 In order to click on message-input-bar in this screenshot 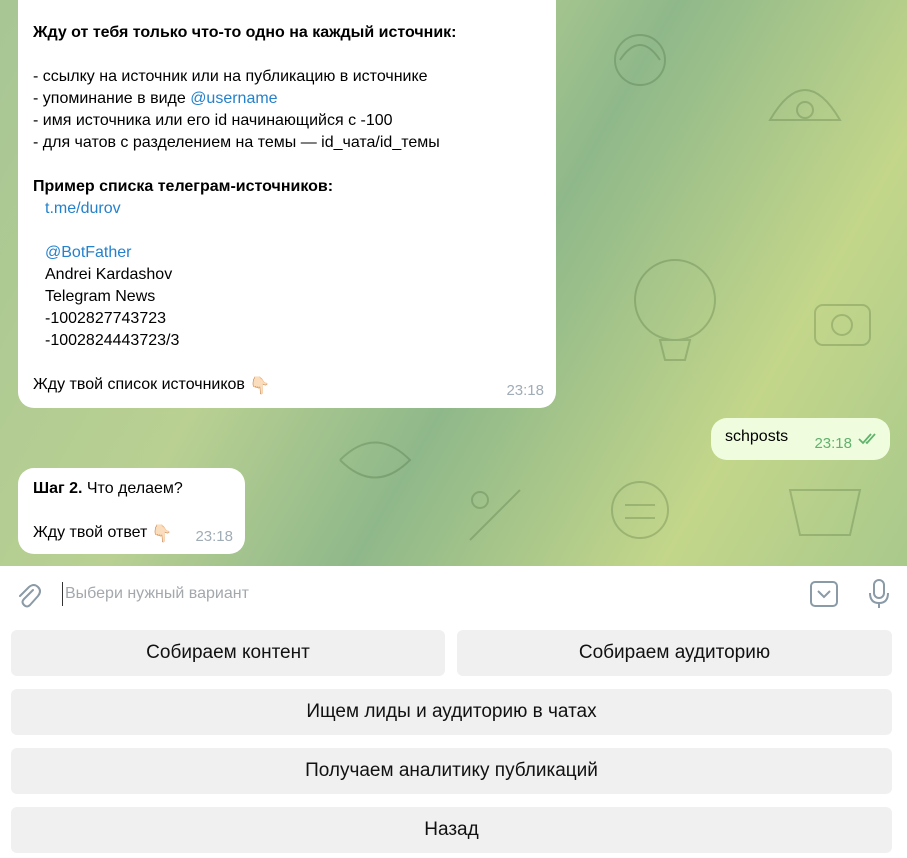, I will do `click(453, 594)`.